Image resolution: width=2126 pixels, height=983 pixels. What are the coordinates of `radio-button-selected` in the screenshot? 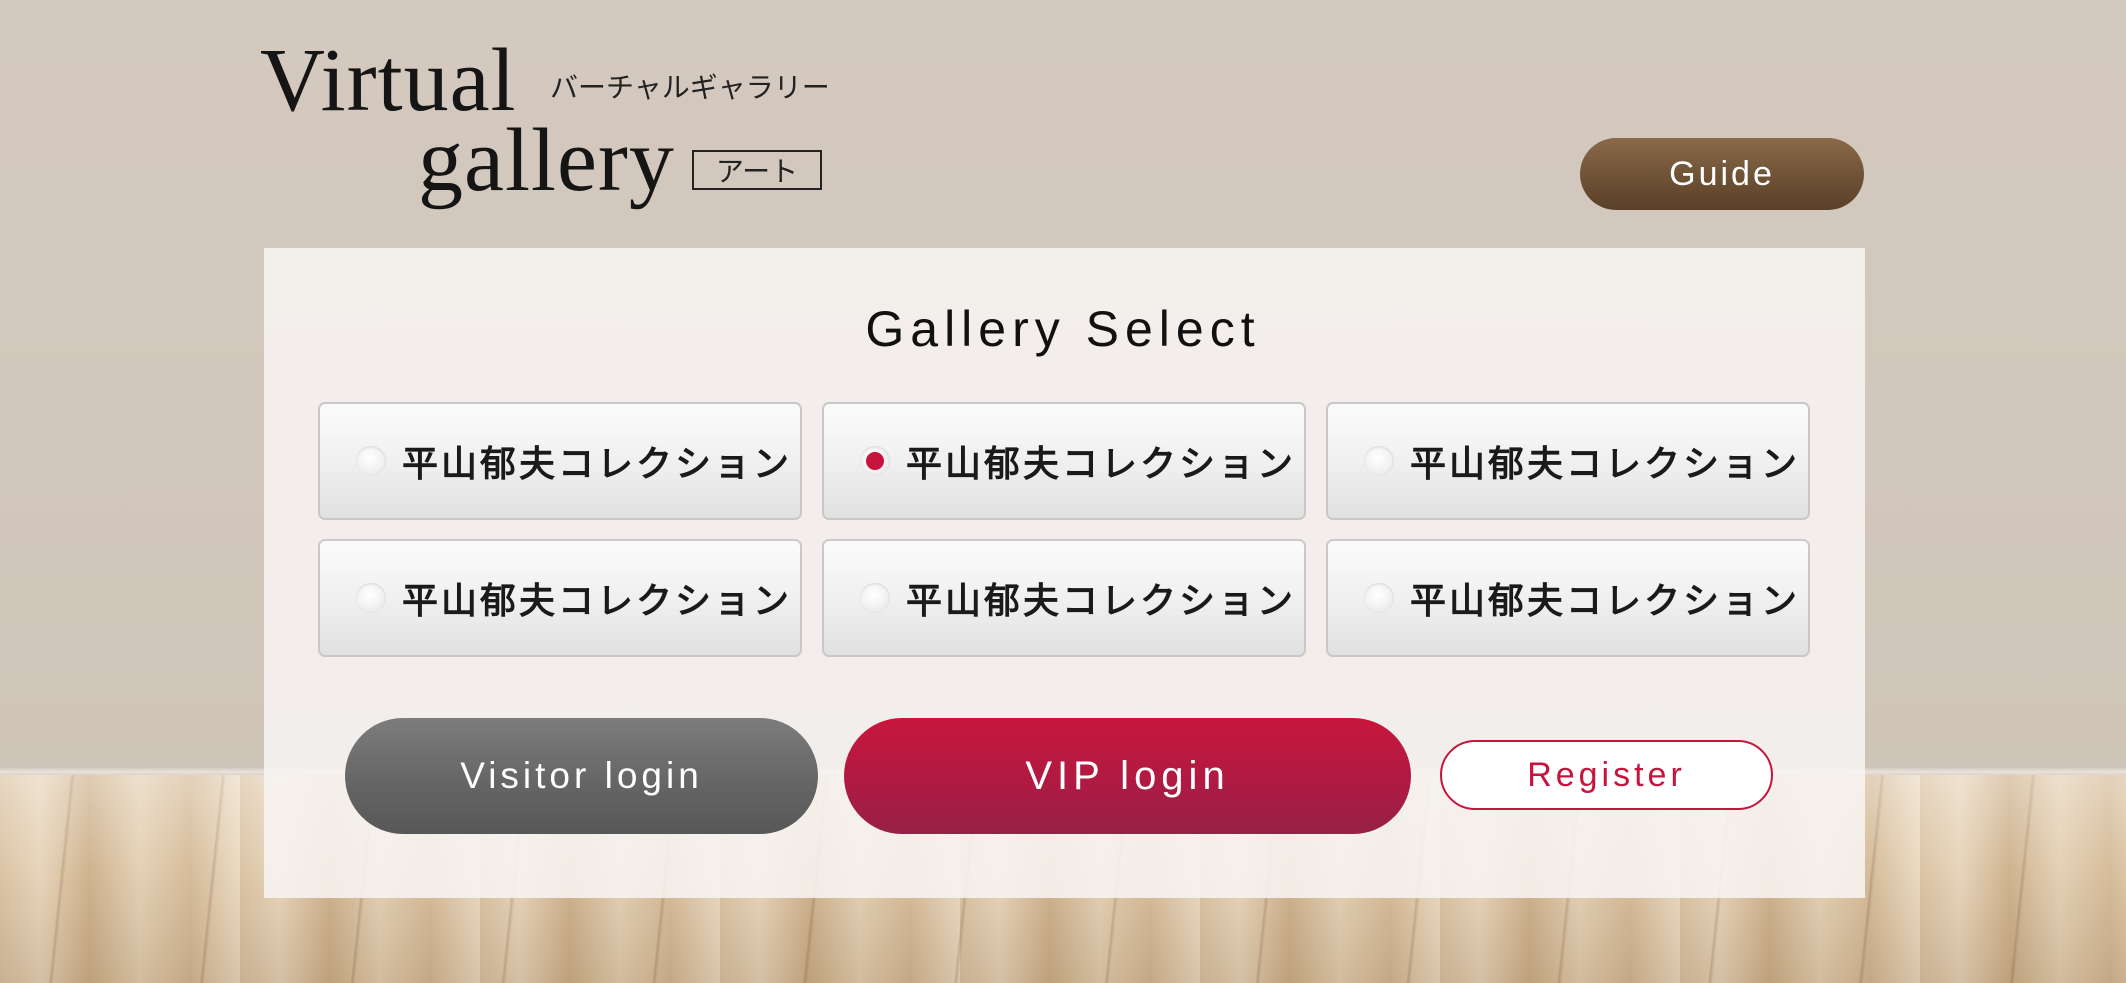 It's located at (875, 461).